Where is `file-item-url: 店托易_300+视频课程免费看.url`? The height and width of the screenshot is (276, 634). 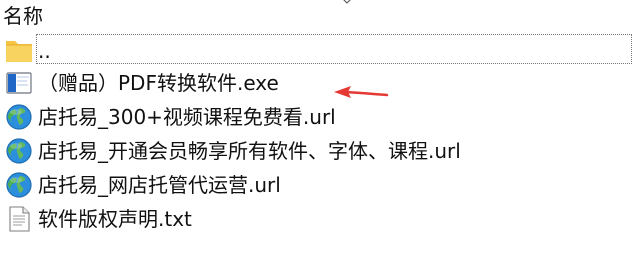 file-item-url: 店托易_300+视频课程免费看.url is located at coordinates (317, 117).